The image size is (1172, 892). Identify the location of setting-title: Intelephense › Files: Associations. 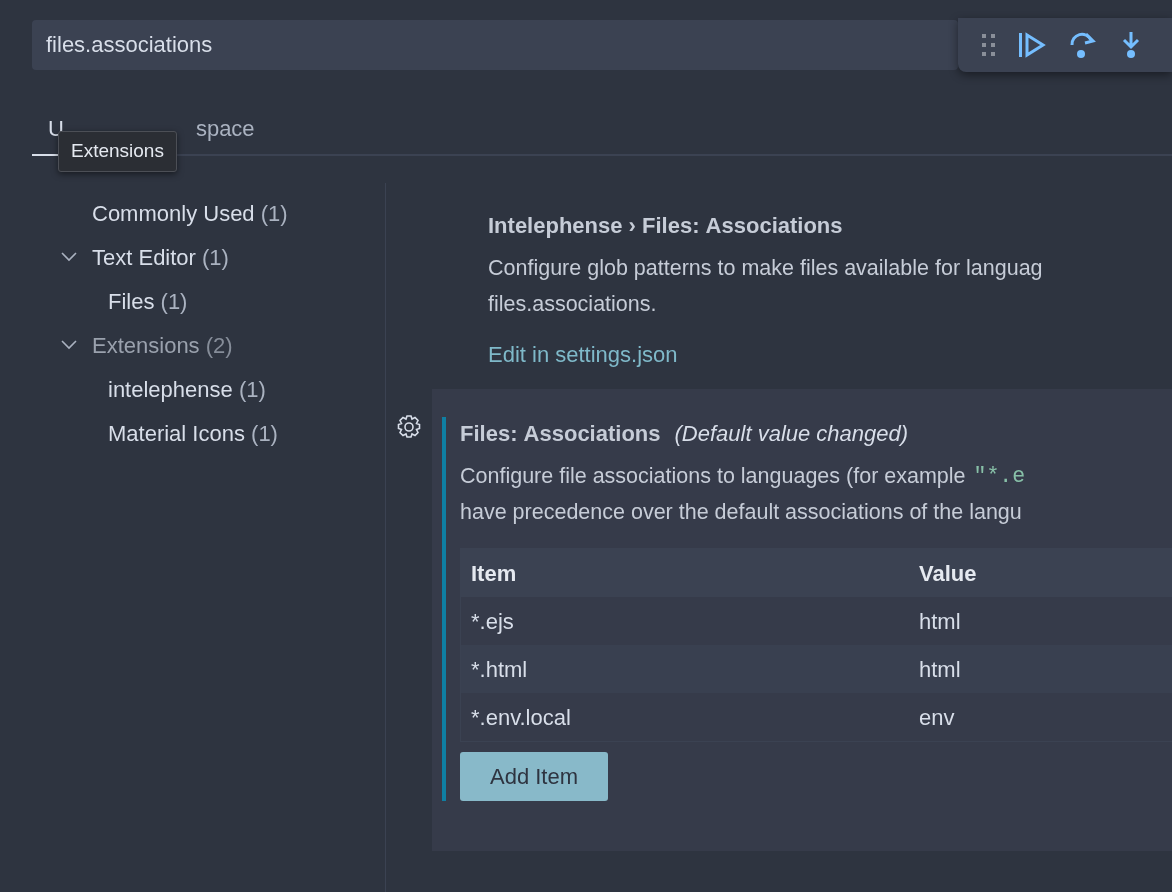
(665, 226).